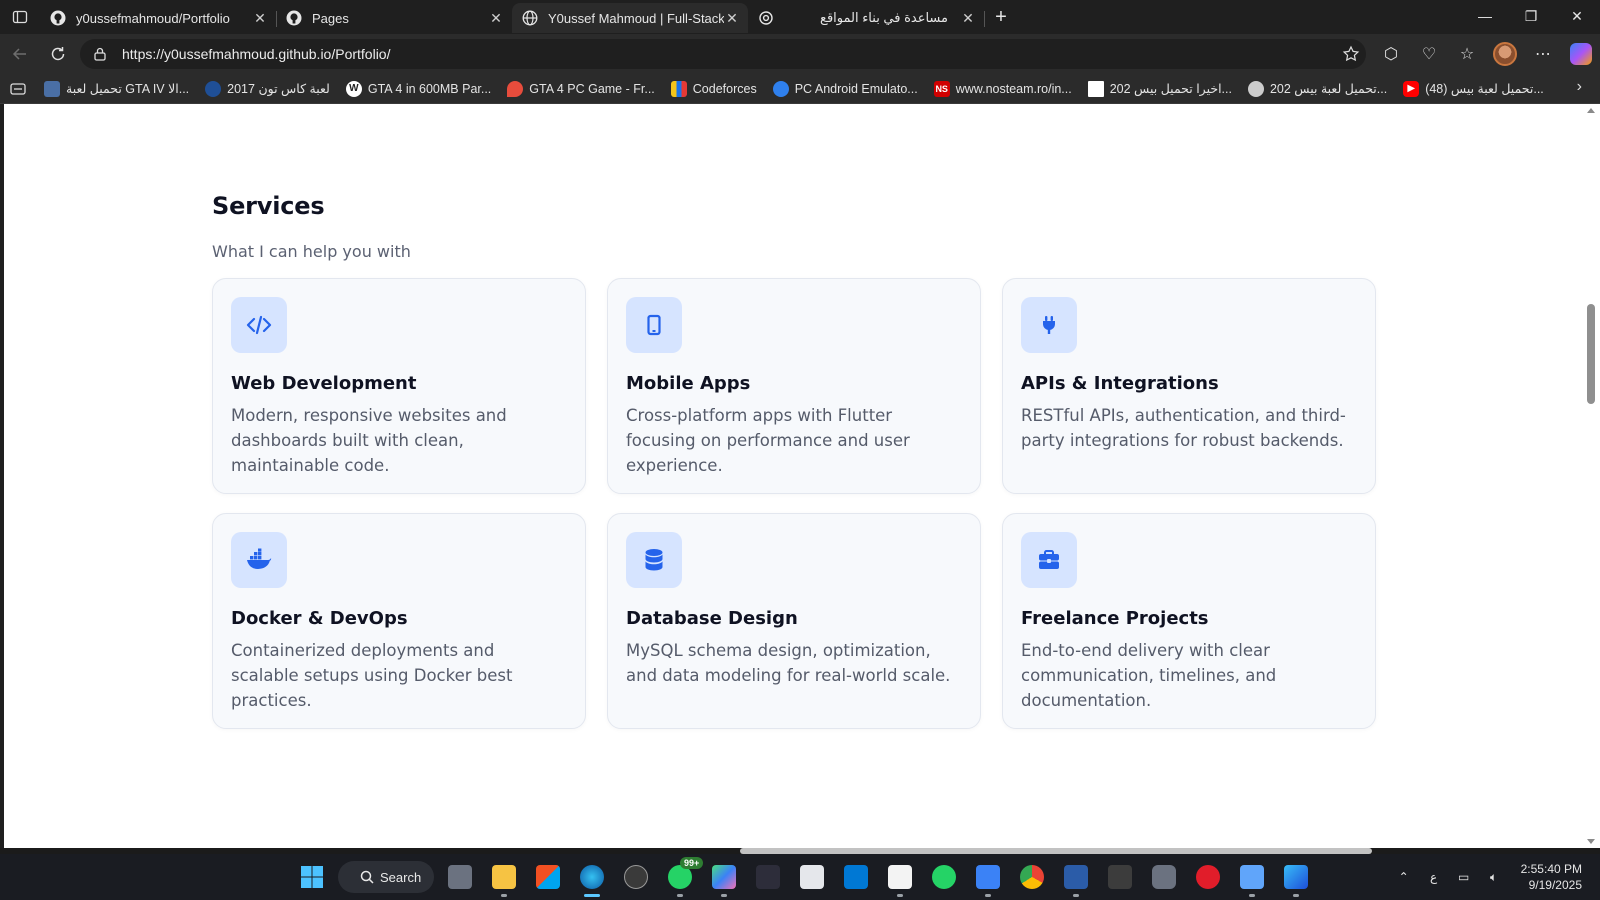 The width and height of the screenshot is (1600, 900). What do you see at coordinates (1467, 54) in the screenshot?
I see `favorites-button: ☆` at bounding box center [1467, 54].